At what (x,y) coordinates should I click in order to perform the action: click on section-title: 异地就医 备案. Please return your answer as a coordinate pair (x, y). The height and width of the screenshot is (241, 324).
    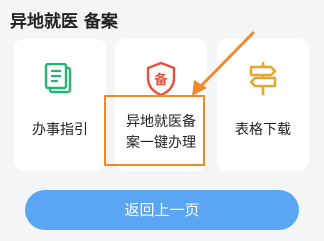
    Looking at the image, I should click on (64, 22).